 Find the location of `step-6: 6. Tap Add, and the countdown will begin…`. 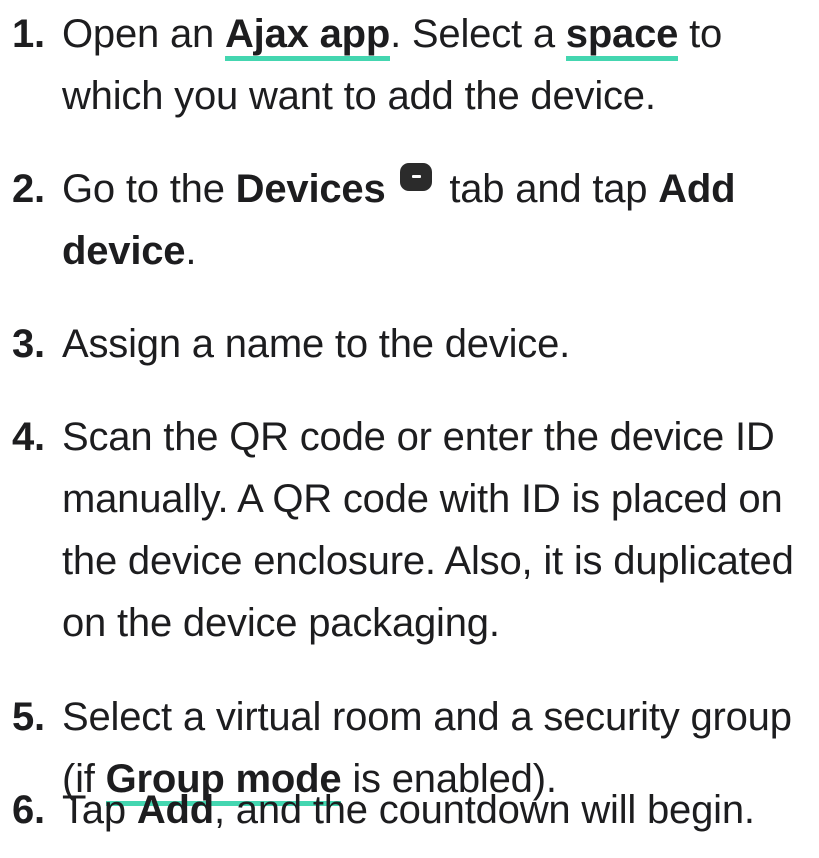

step-6: 6. Tap Add, and the countdown will begin… is located at coordinates (415, 810).